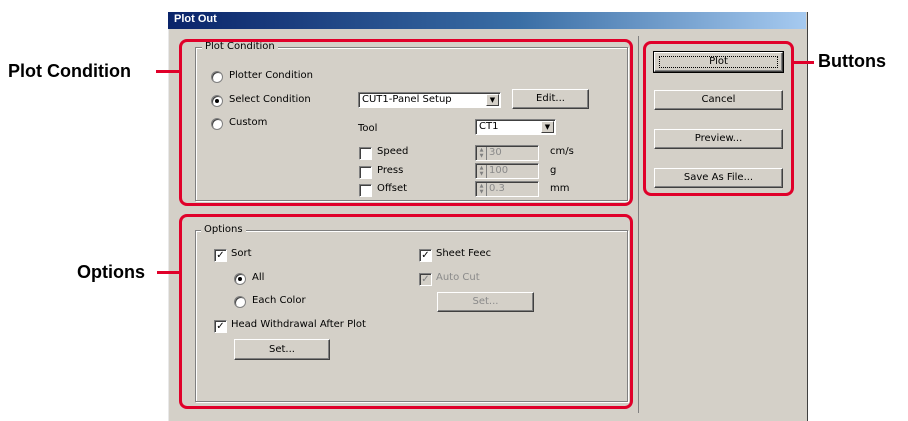 The width and height of the screenshot is (908, 421). Describe the element at coordinates (69, 71) in the screenshot. I see `plot-condition-callout: Plot Condition` at that location.